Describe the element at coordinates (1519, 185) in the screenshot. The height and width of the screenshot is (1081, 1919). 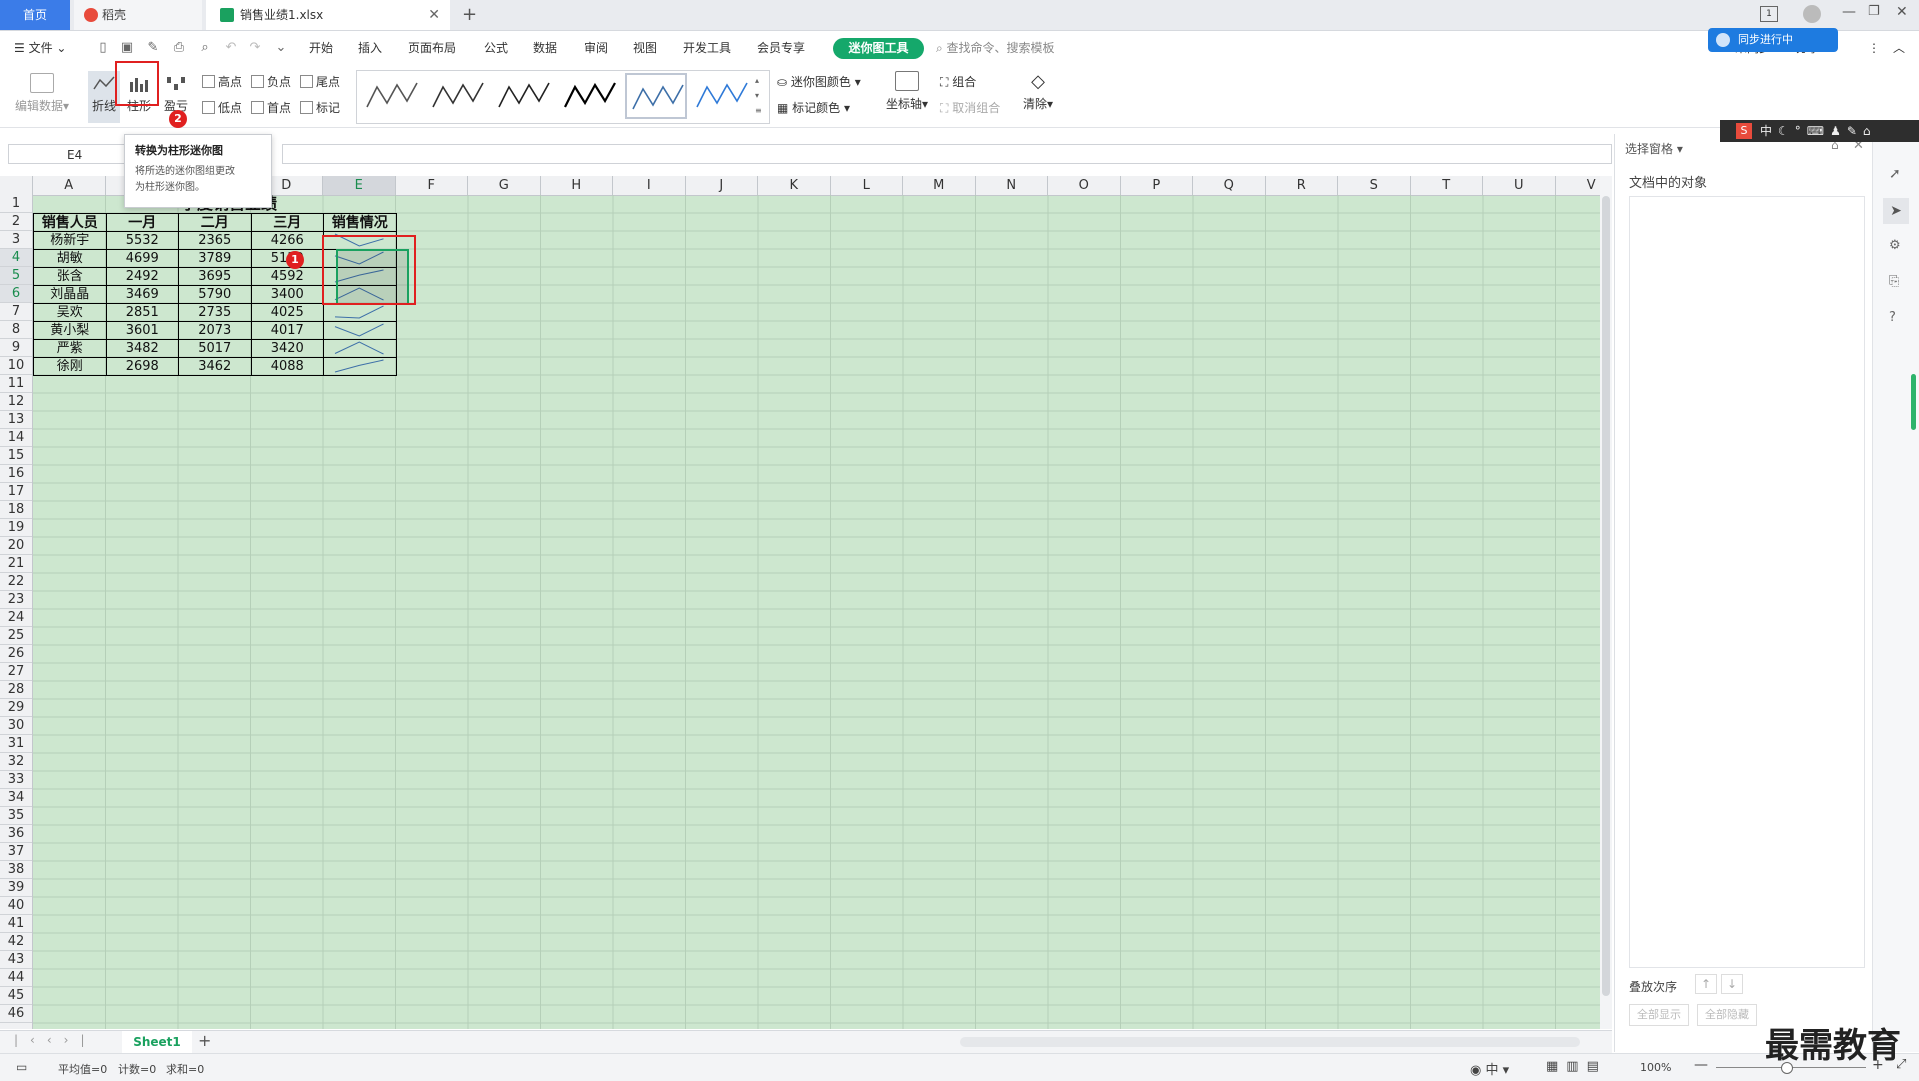
I see `column-header-u: U` at that location.